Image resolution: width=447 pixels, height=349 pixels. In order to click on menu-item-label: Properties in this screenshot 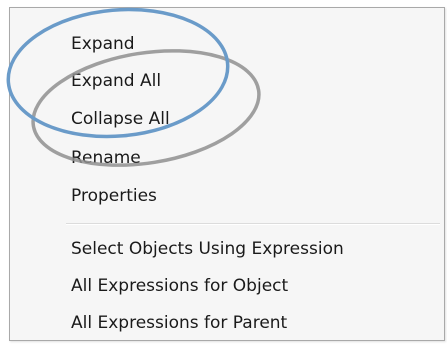, I will do `click(114, 196)`.